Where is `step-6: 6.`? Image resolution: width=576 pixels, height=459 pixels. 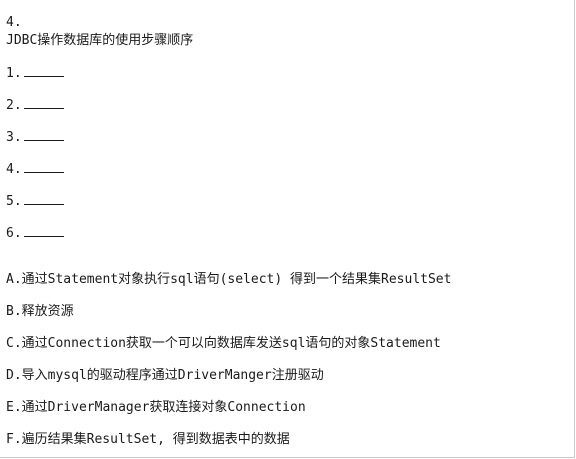 step-6: 6. is located at coordinates (35, 233).